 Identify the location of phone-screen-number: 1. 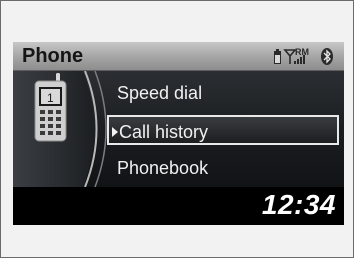
(50, 98).